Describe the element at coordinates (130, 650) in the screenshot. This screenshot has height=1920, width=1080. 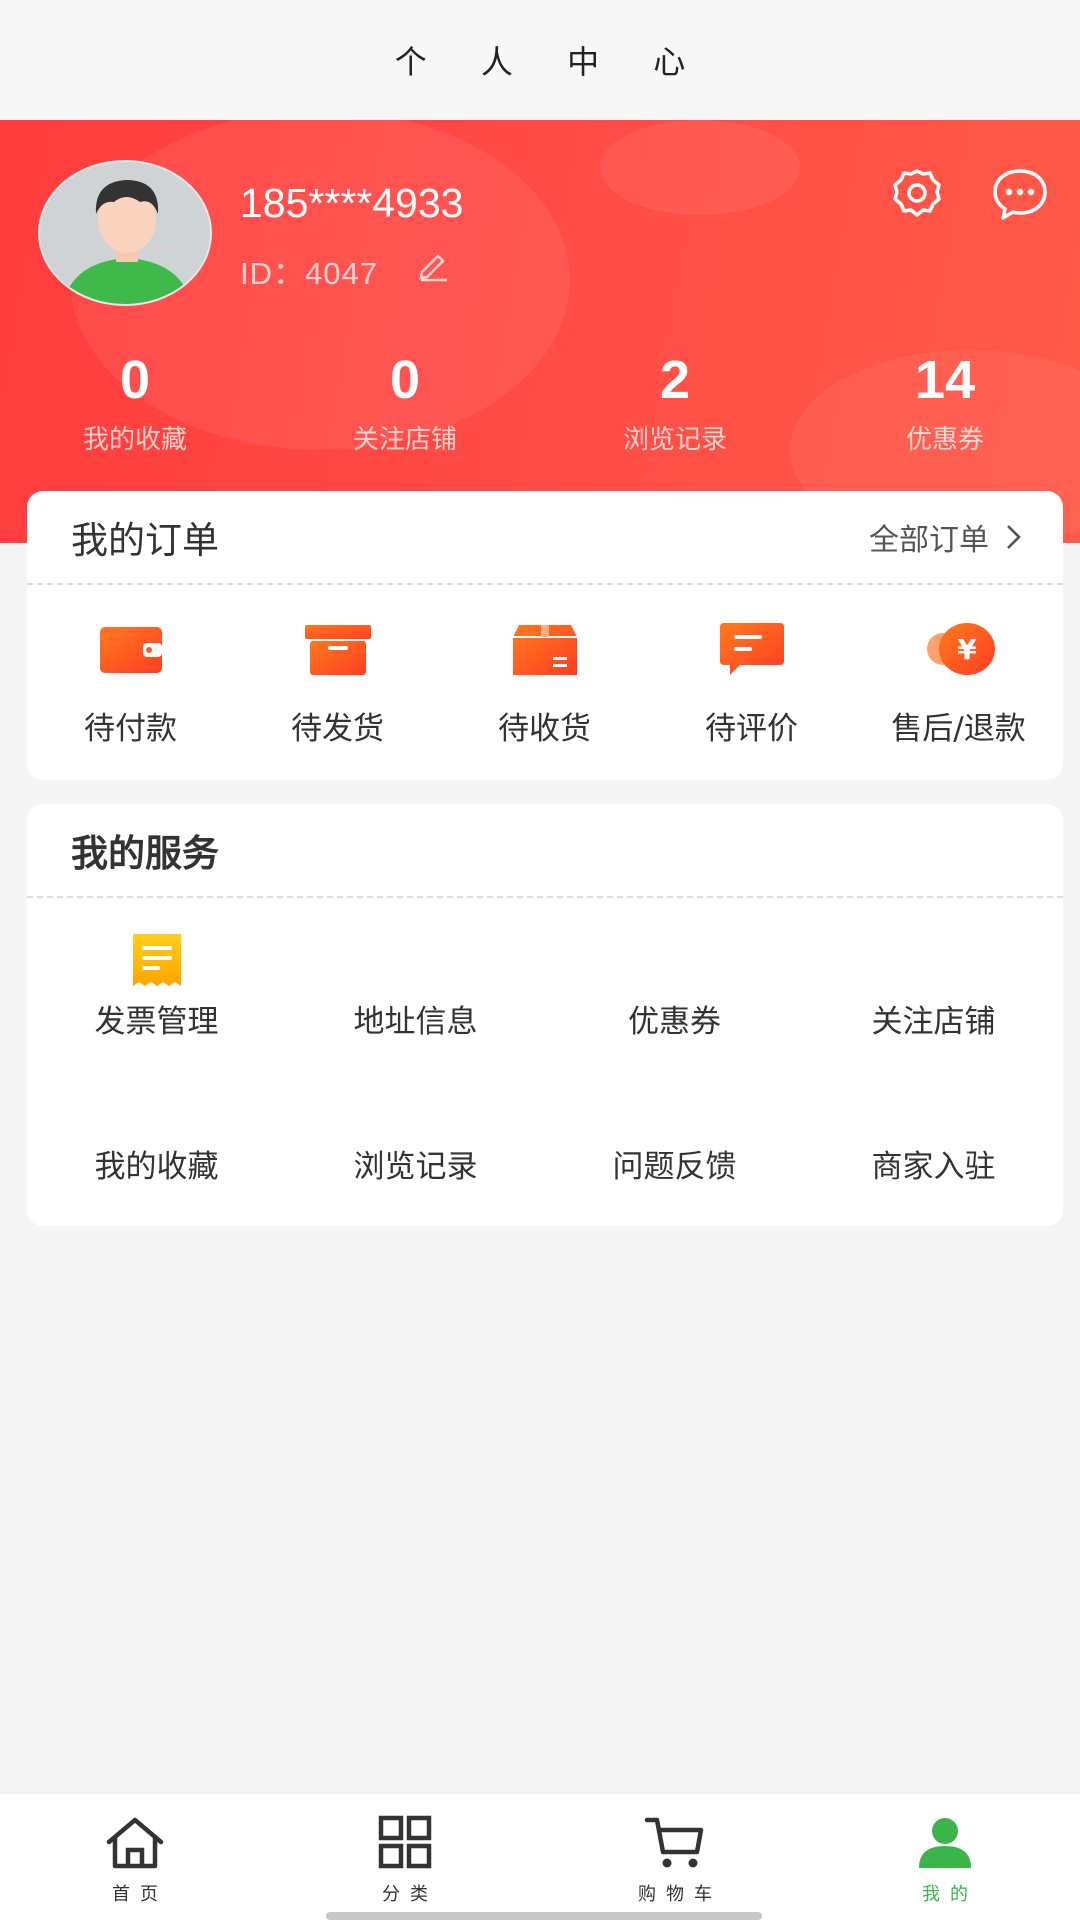
I see `wallet-icon` at that location.